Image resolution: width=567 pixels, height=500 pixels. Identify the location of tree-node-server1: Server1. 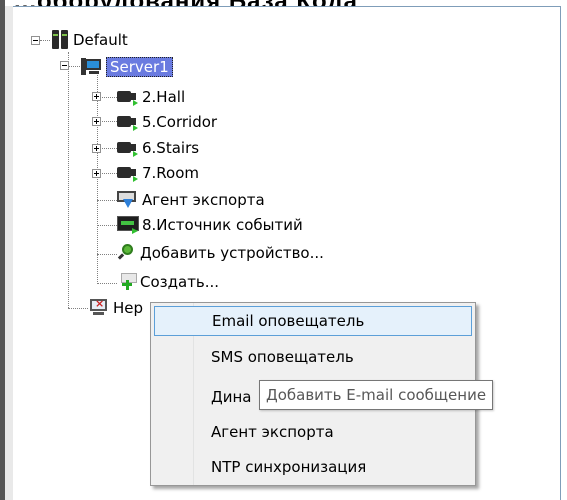
(127, 67).